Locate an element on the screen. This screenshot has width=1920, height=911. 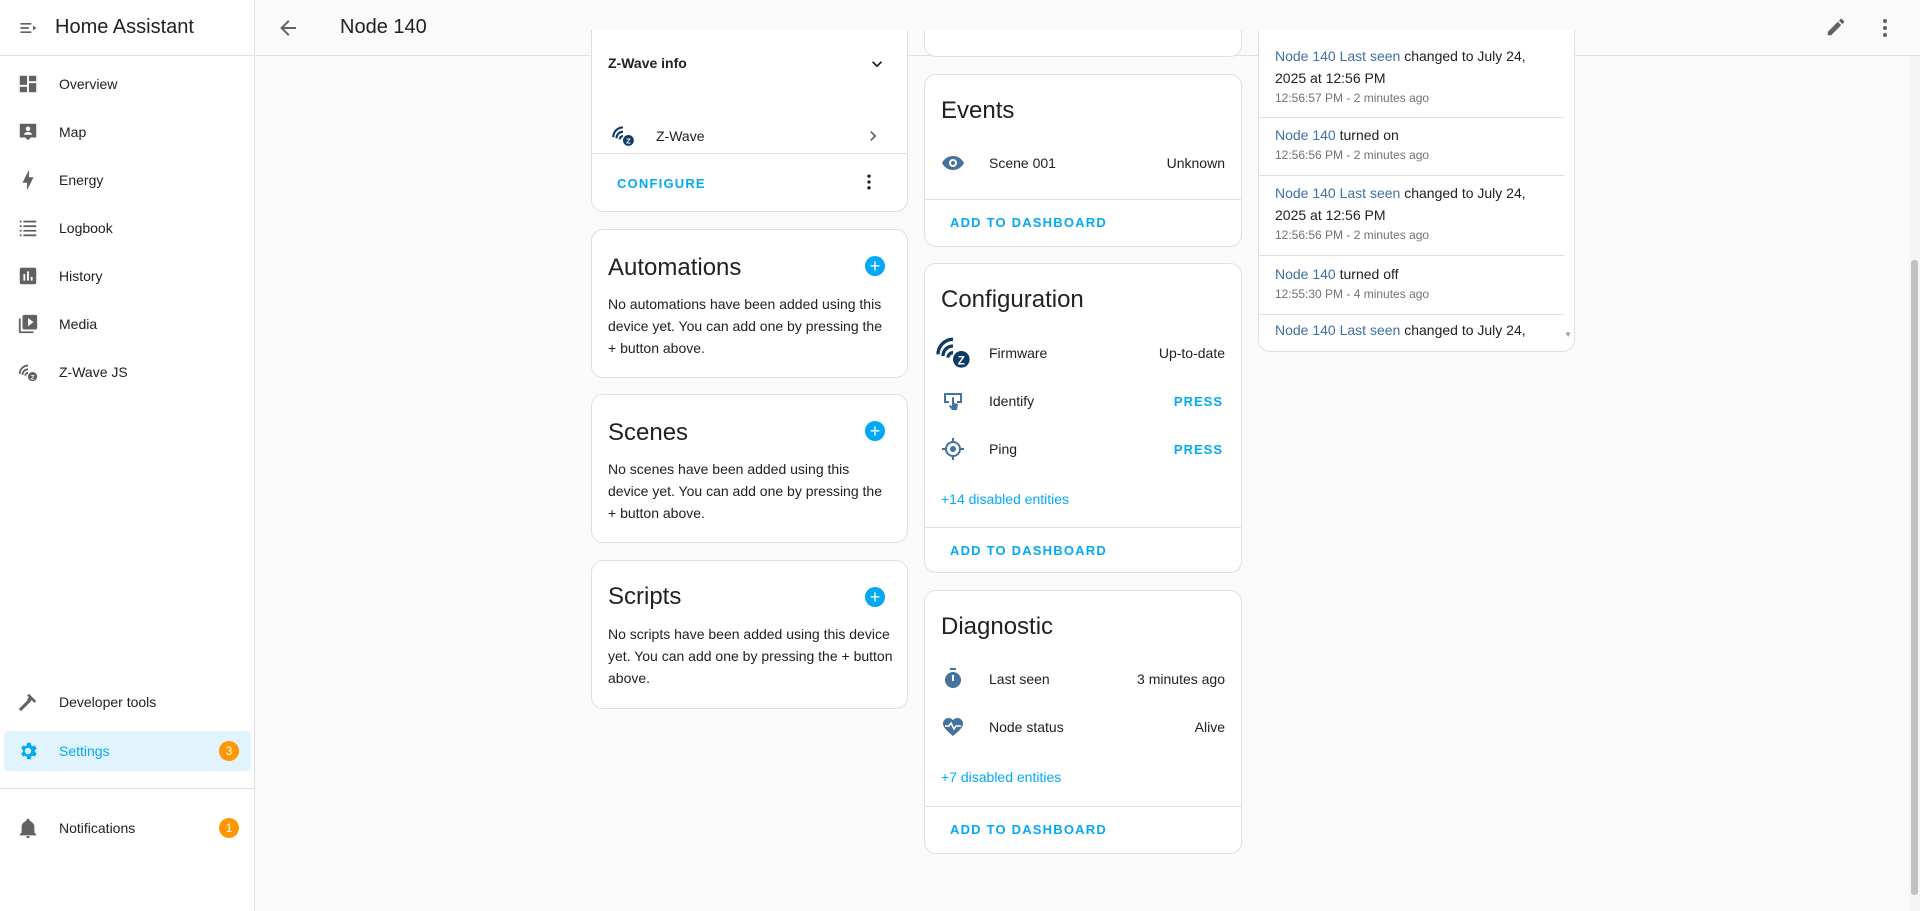
configuration-title: Configuration is located at coordinates (1012, 299).